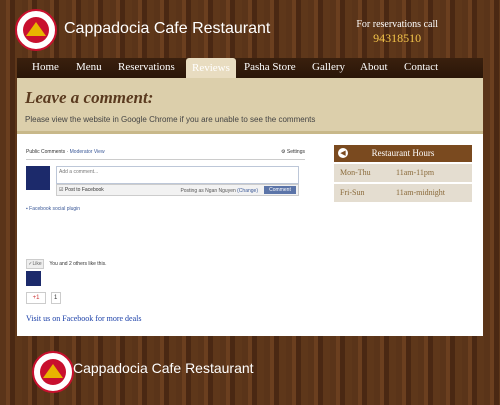  I want to click on moderator-view-link: Moderator View, so click(87, 152).